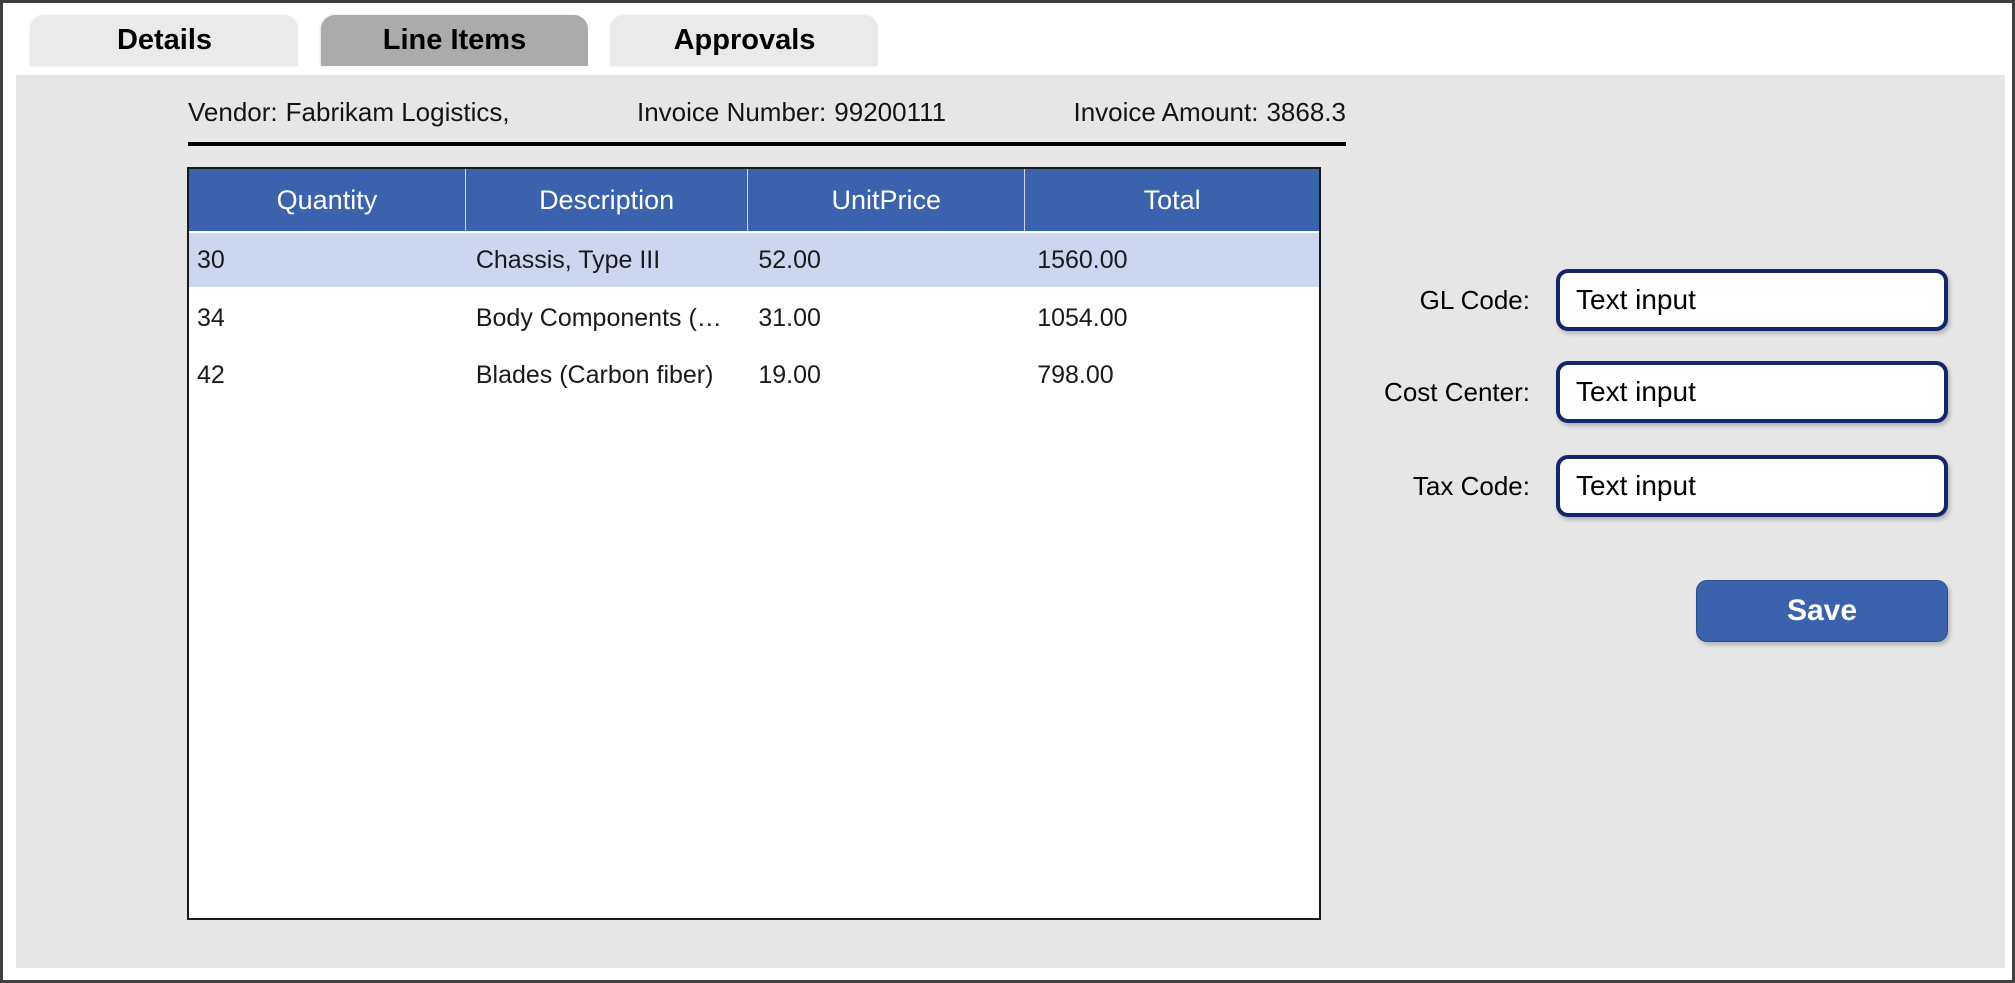 This screenshot has width=2015, height=983. What do you see at coordinates (1752, 300) in the screenshot?
I see `gl-code-input` at bounding box center [1752, 300].